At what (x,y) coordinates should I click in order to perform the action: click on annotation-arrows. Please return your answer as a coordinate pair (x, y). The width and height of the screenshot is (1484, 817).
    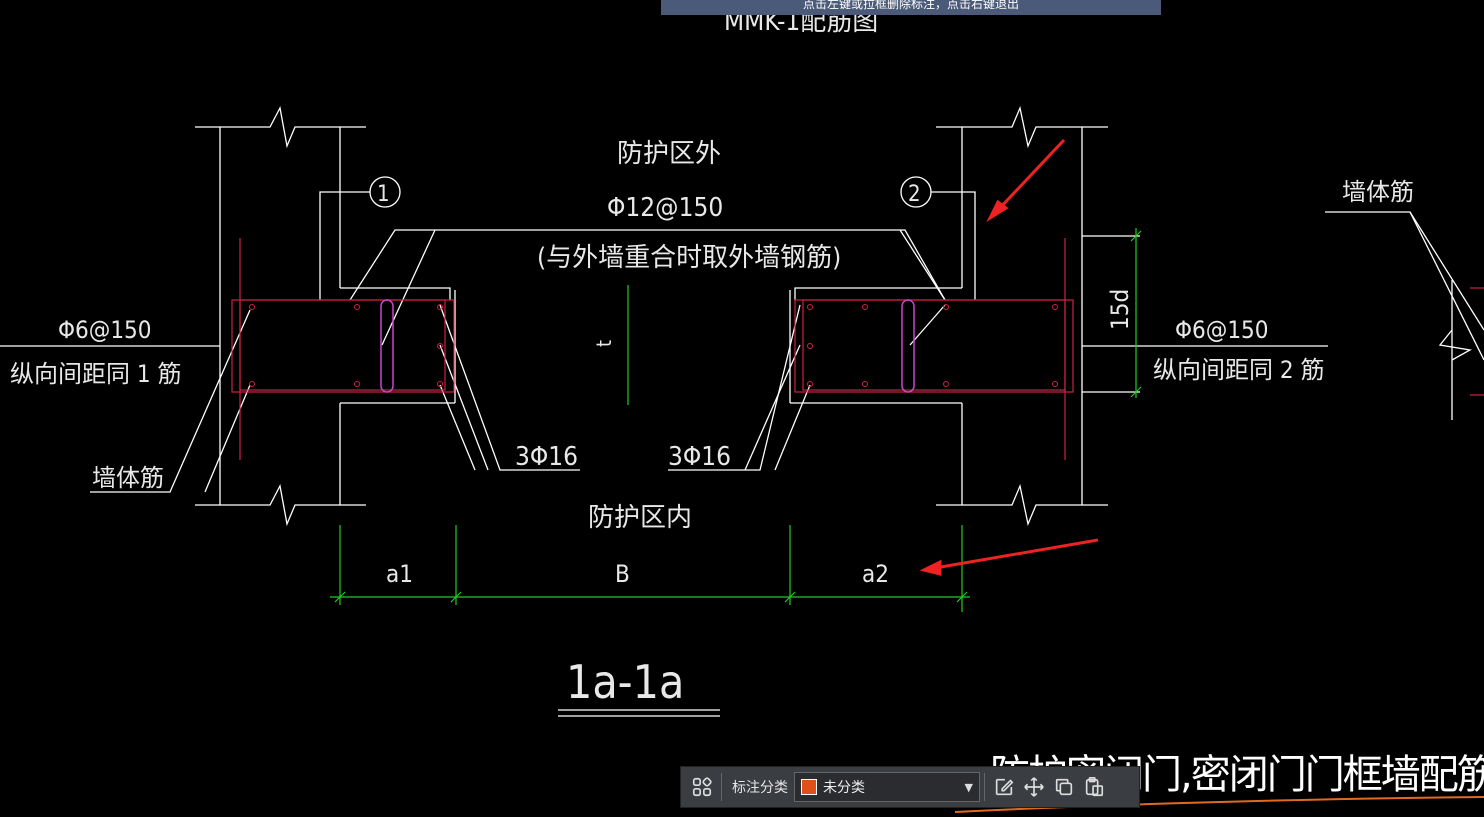
    Looking at the image, I should click on (1009, 357).